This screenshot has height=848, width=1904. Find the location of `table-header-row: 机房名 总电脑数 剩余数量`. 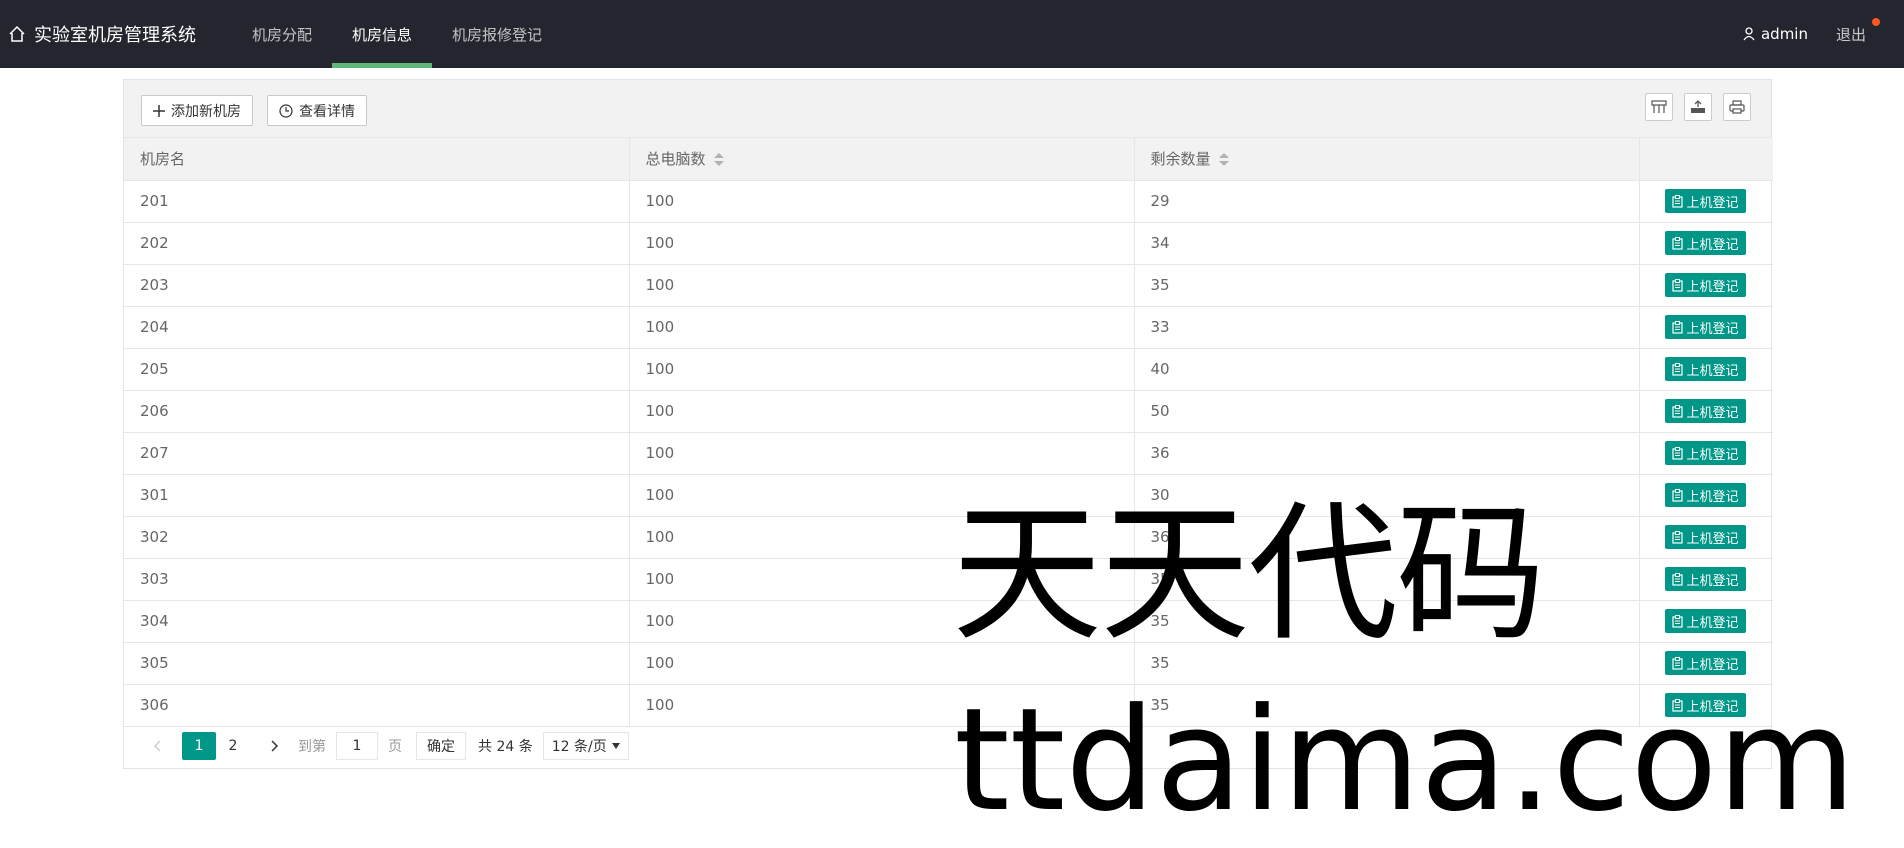

table-header-row: 机房名 总电脑数 剩余数量 is located at coordinates (948, 159).